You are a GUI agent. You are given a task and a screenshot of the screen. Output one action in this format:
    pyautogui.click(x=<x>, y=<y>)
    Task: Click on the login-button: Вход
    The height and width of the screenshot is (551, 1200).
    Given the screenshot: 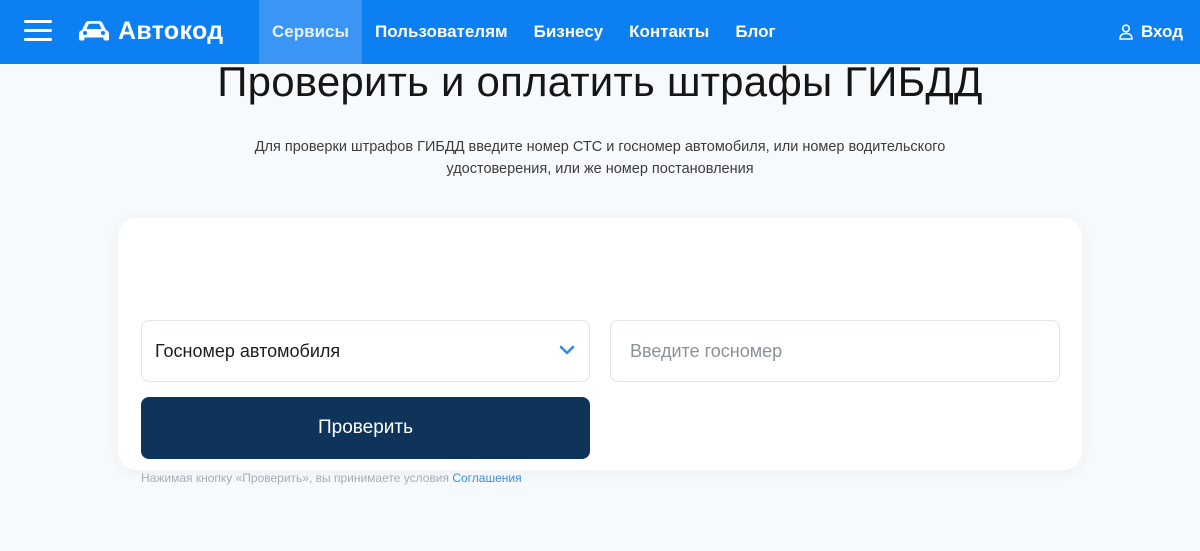 What is the action you would take?
    pyautogui.click(x=1151, y=32)
    